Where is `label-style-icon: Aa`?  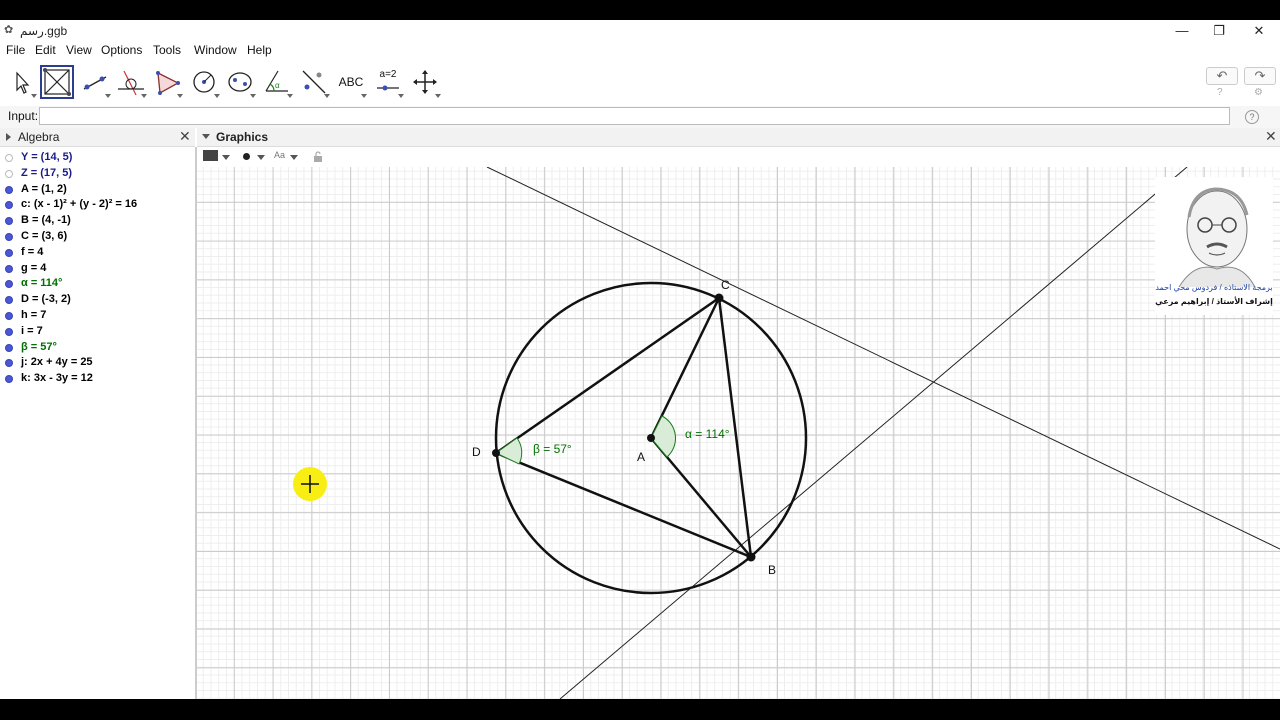
label-style-icon: Aa is located at coordinates (279, 155).